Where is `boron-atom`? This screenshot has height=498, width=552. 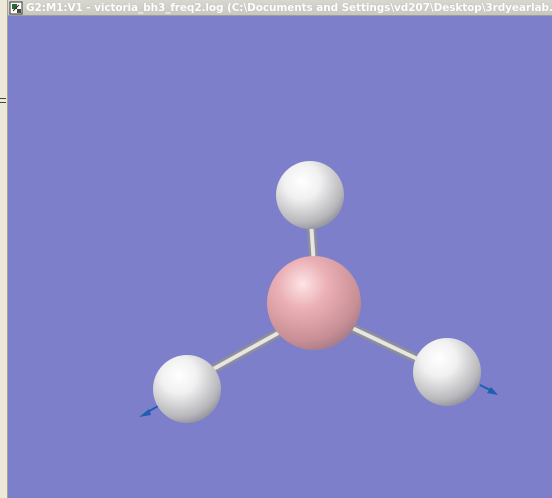
boron-atom is located at coordinates (314, 303).